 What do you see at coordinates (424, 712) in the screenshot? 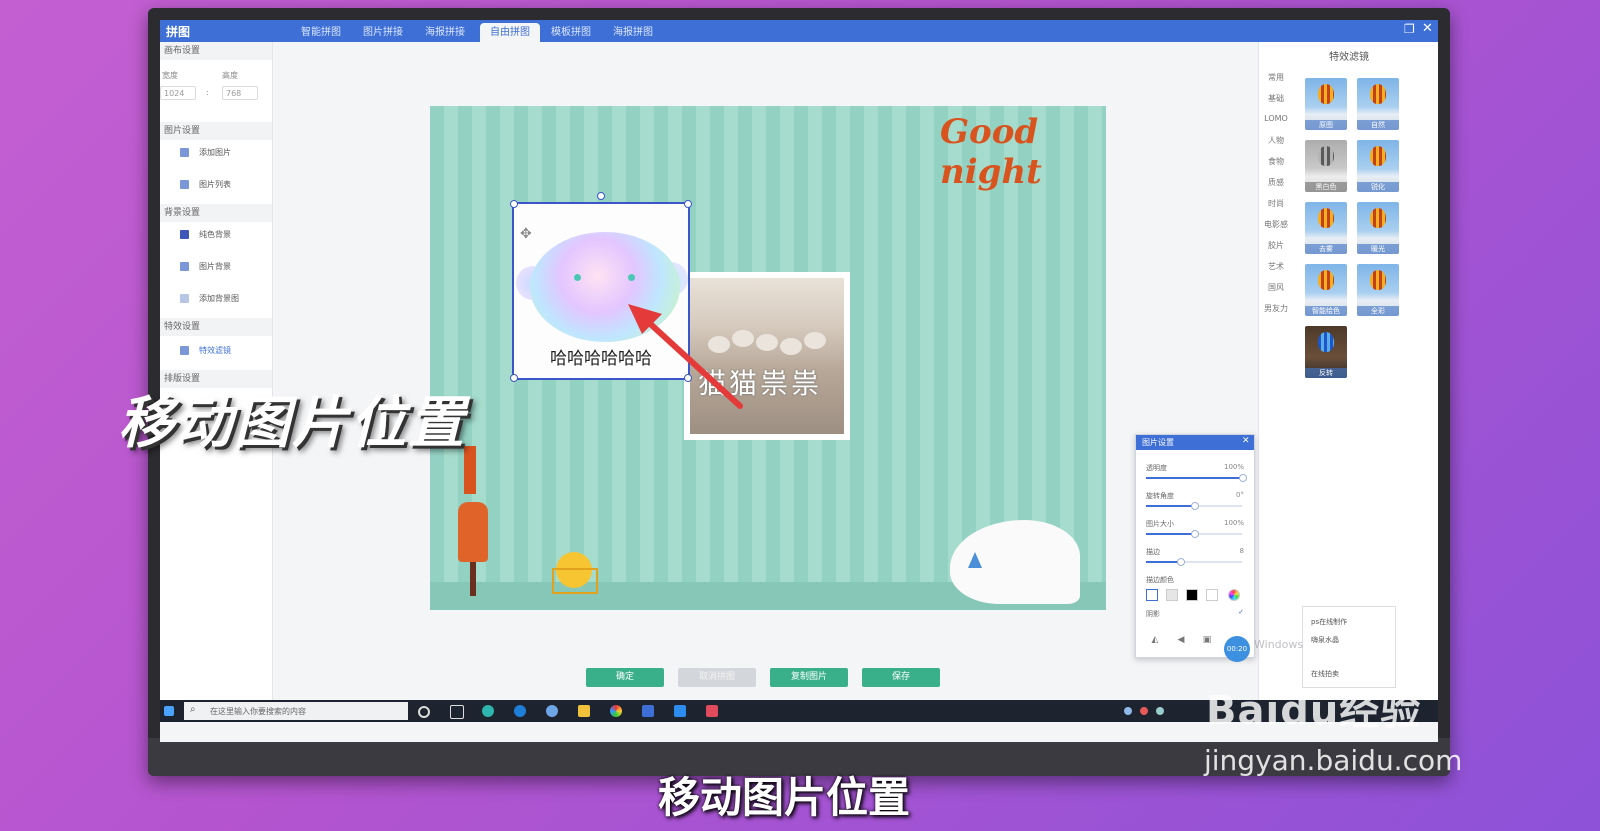
I see `cortana-icon` at bounding box center [424, 712].